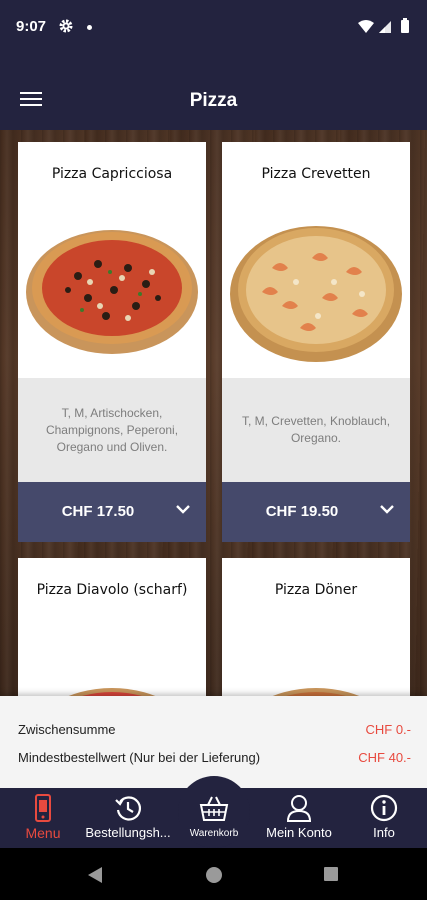 The width and height of the screenshot is (427, 900). Describe the element at coordinates (331, 874) in the screenshot. I see `recents-icon` at that location.